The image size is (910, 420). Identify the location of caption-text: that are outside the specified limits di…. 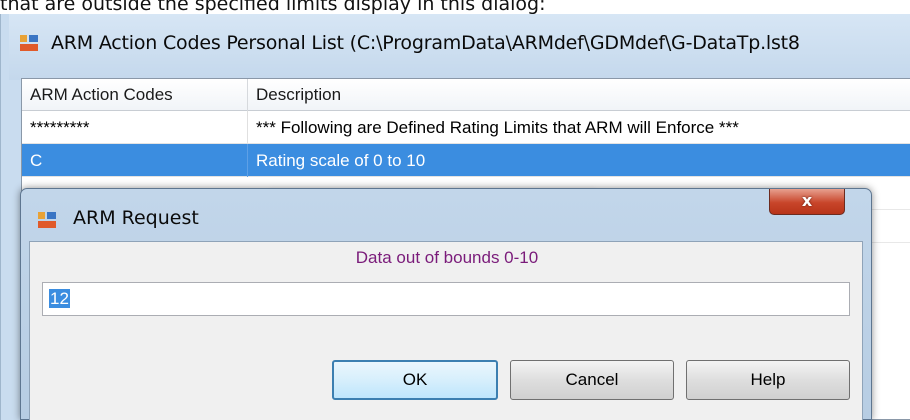
(273, 7).